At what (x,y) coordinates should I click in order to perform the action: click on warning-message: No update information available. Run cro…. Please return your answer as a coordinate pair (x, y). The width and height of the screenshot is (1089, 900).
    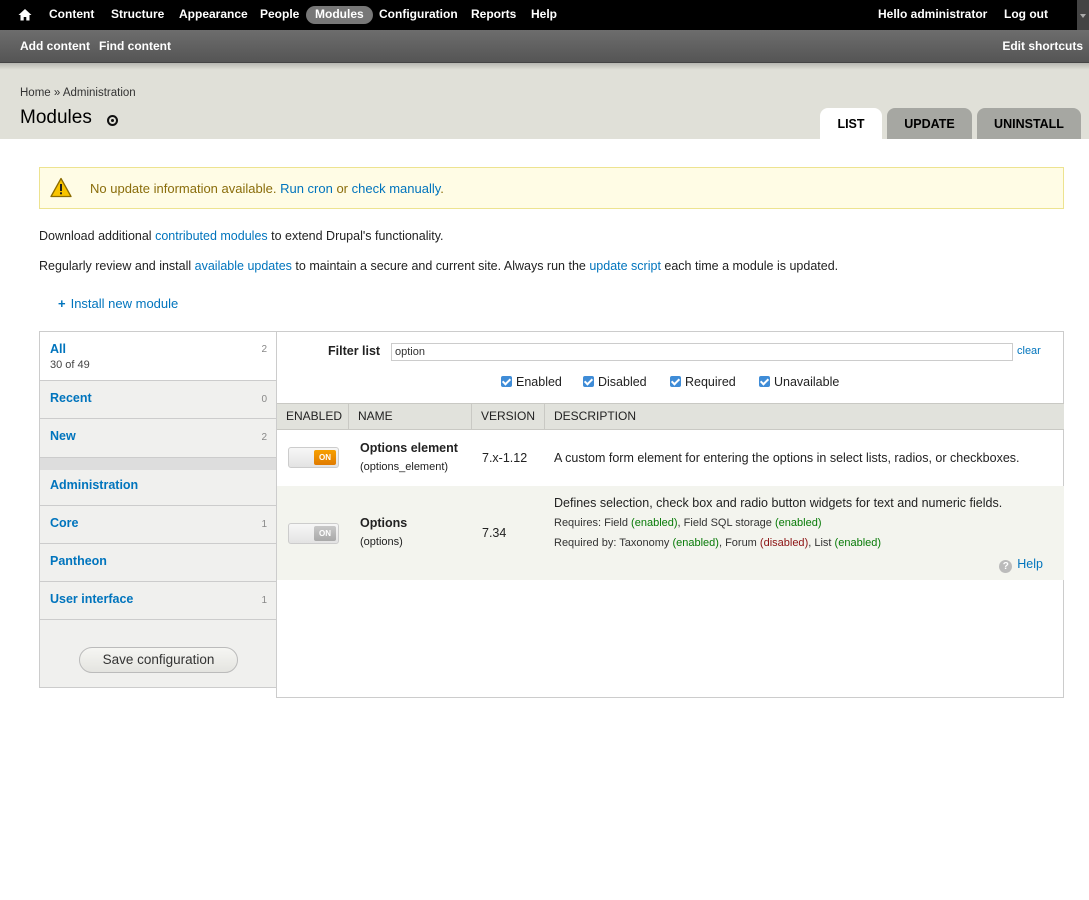
    Looking at the image, I should click on (551, 188).